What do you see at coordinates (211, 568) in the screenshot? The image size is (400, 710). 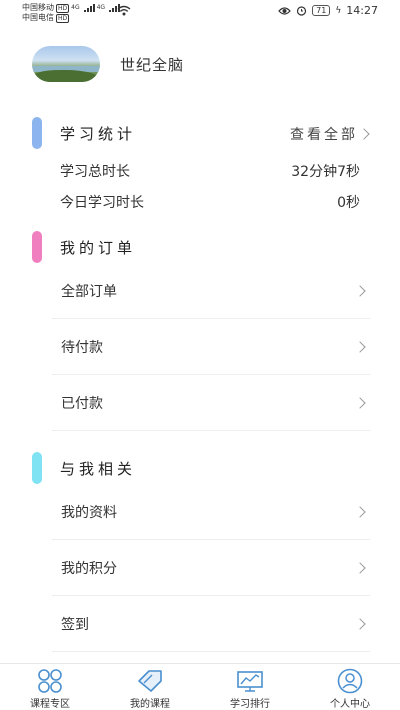 I see `menu-item-my-points: 我的积分` at bounding box center [211, 568].